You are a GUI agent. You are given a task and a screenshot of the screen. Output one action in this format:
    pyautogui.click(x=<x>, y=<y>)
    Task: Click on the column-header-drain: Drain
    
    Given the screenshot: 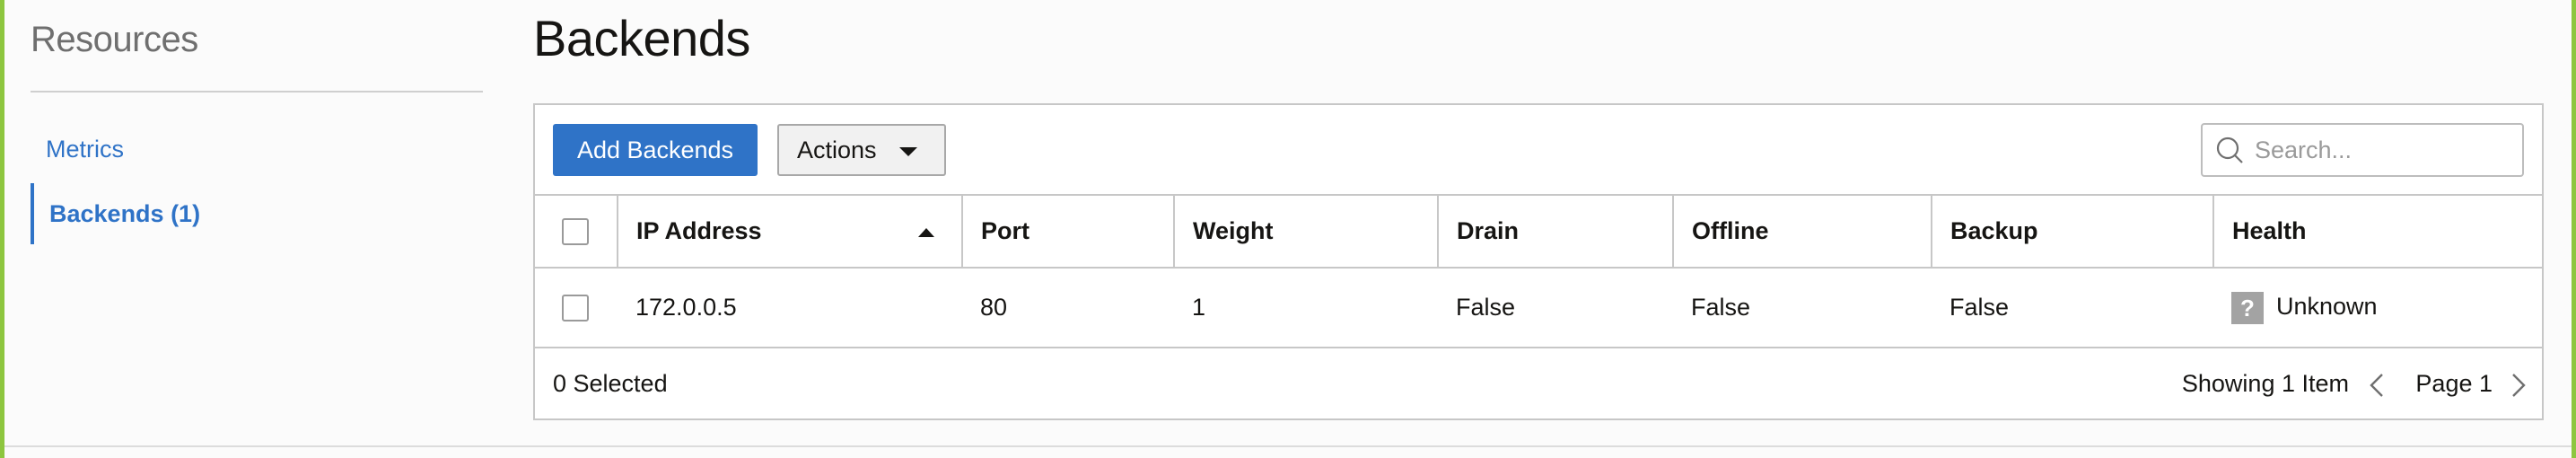 What is the action you would take?
    pyautogui.click(x=1556, y=233)
    